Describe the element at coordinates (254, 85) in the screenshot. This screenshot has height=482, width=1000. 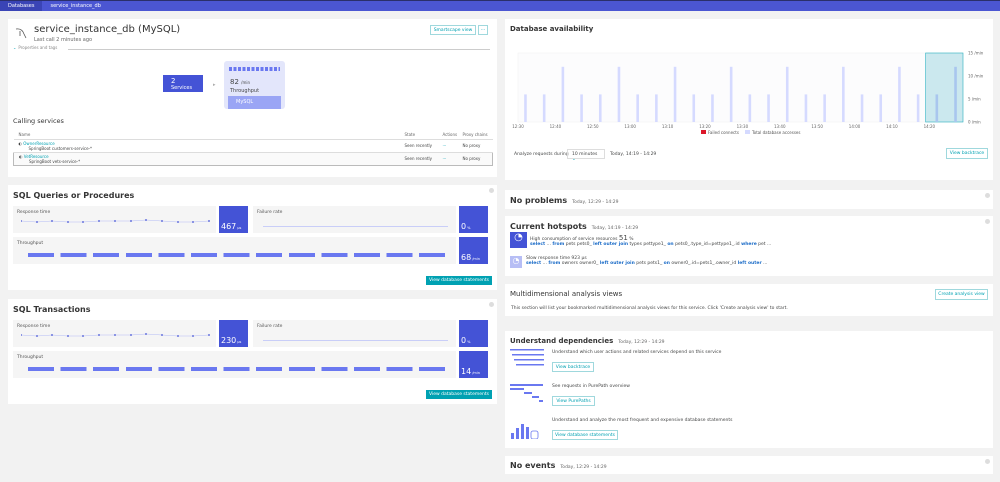
I see `database-node: 82 /min Throughput MySQL` at that location.